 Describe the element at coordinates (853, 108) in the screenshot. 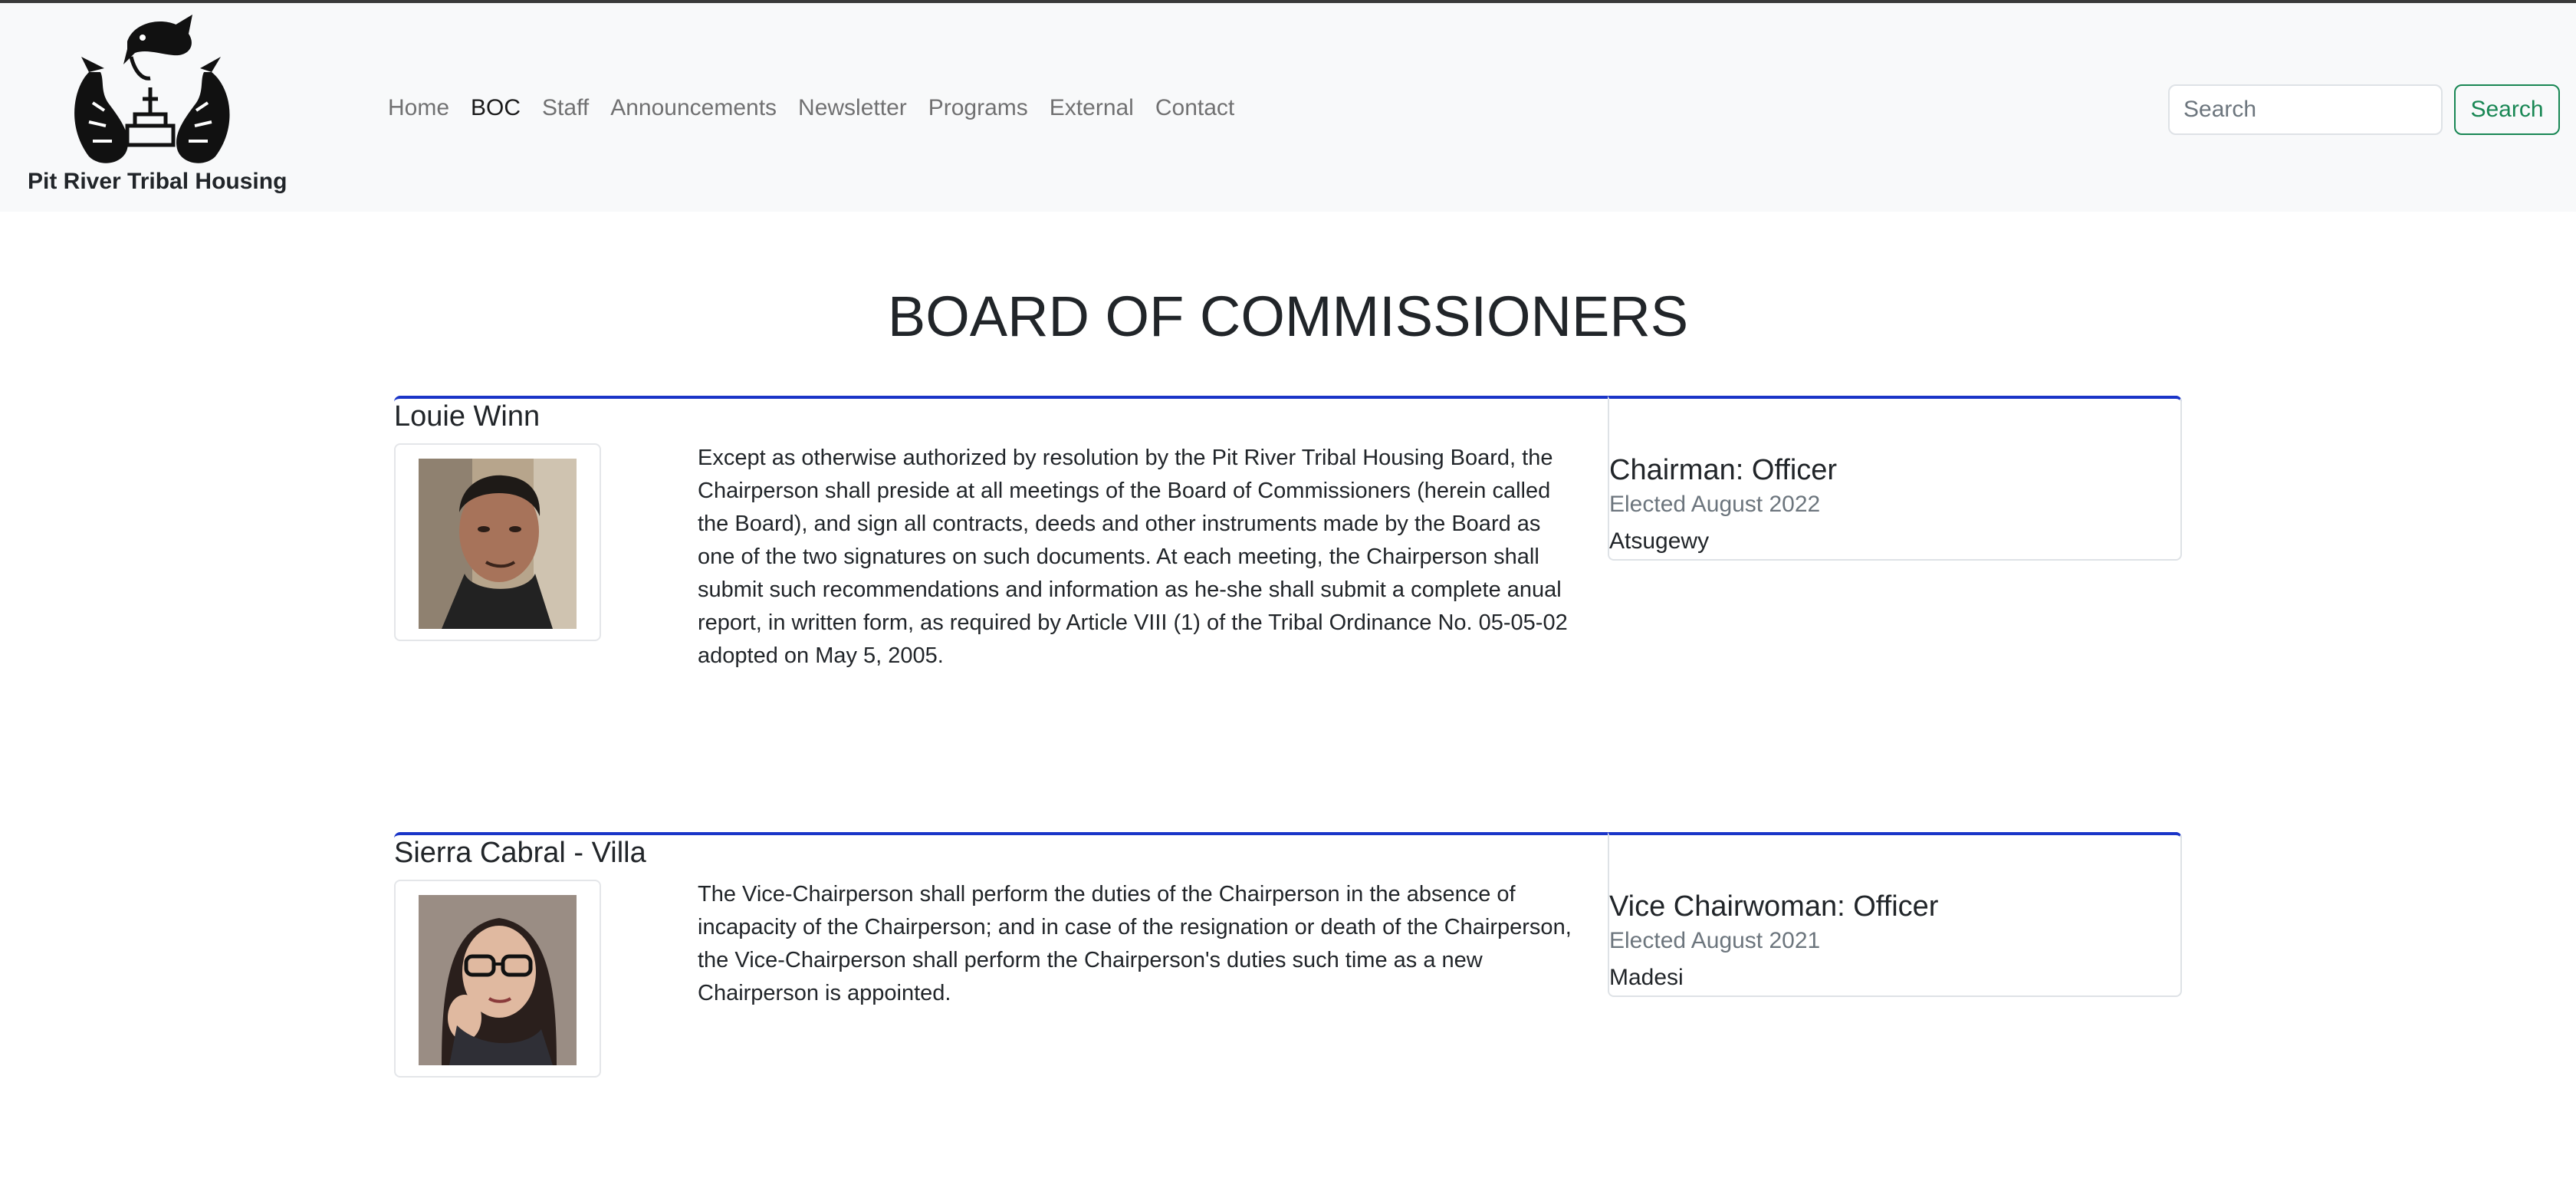

I see `nav-newsletter: Newsletter` at that location.